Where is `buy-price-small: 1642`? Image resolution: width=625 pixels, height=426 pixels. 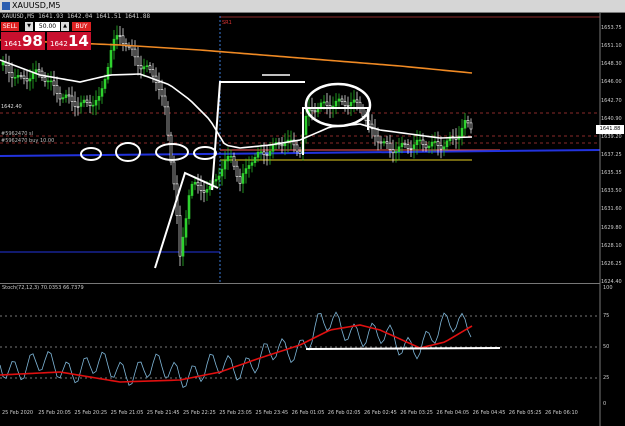 buy-price-small: 1642 is located at coordinates (59, 44).